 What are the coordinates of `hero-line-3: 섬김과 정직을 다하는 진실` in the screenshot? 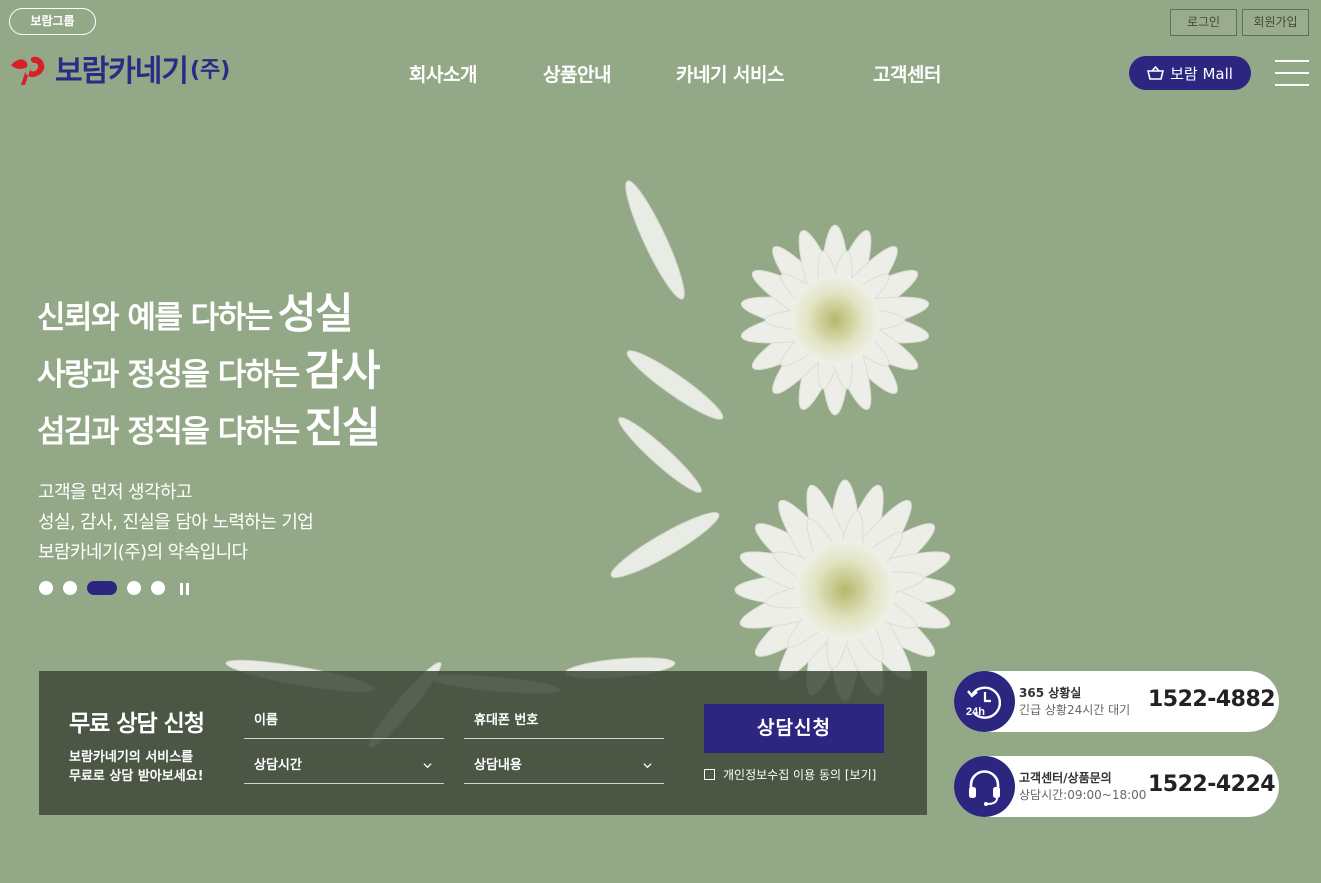 It's located at (209, 427).